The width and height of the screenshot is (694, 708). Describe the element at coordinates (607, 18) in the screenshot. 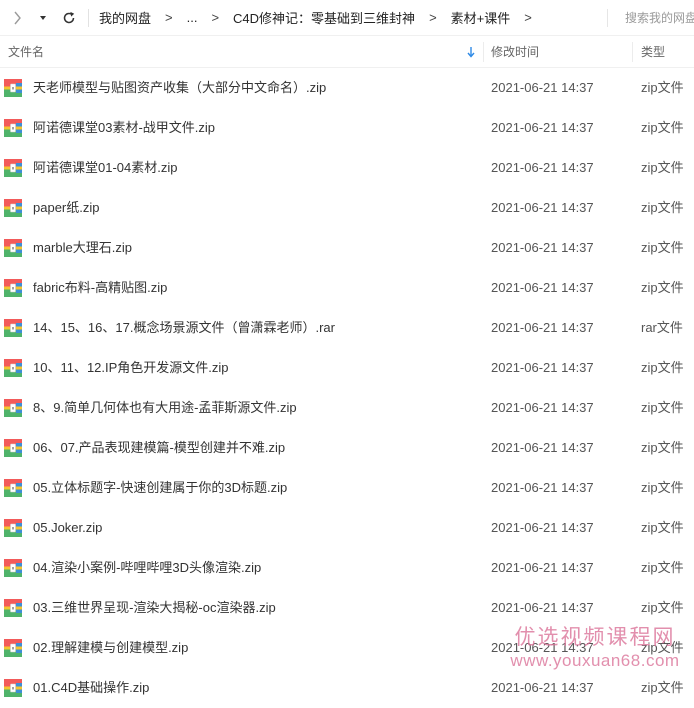

I see `search-divider` at that location.